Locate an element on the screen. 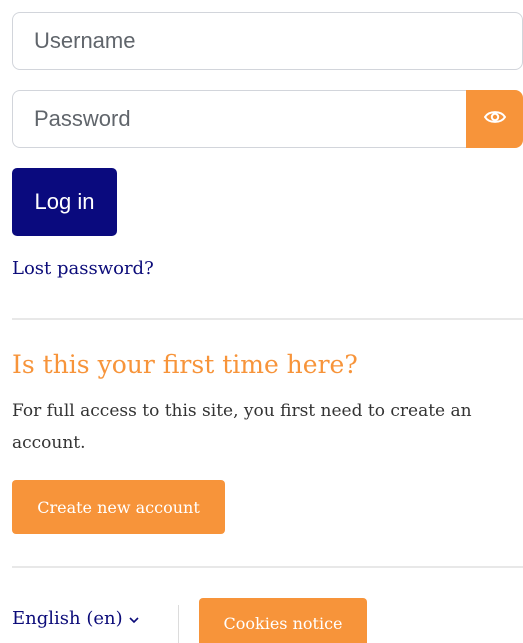 This screenshot has height=643, width=523. language-selector: English (en) is located at coordinates (75, 618).